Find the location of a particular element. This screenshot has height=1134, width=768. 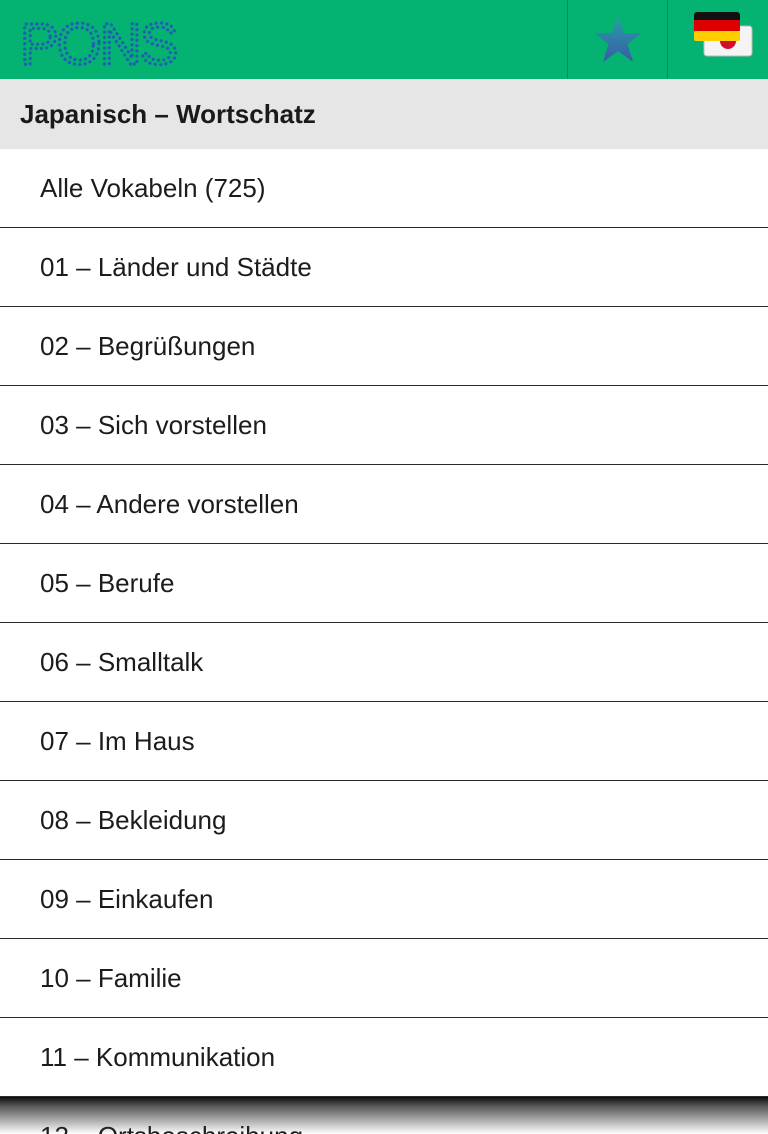

list-item: 09 – Einkaufen is located at coordinates (384, 899).